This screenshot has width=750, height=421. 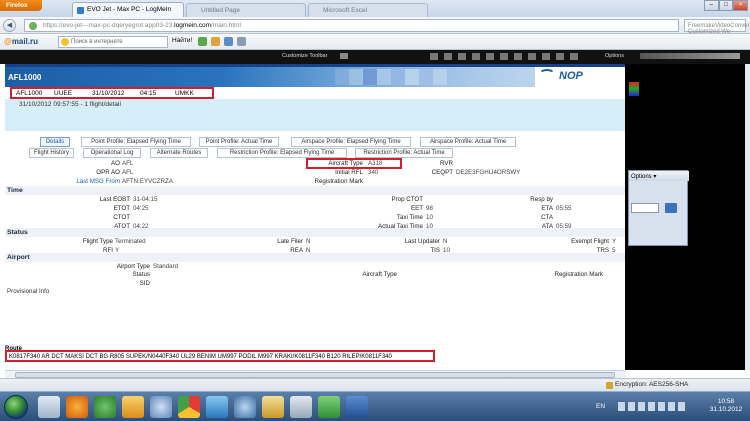 I want to click on header-mosaic, so click(x=391, y=77).